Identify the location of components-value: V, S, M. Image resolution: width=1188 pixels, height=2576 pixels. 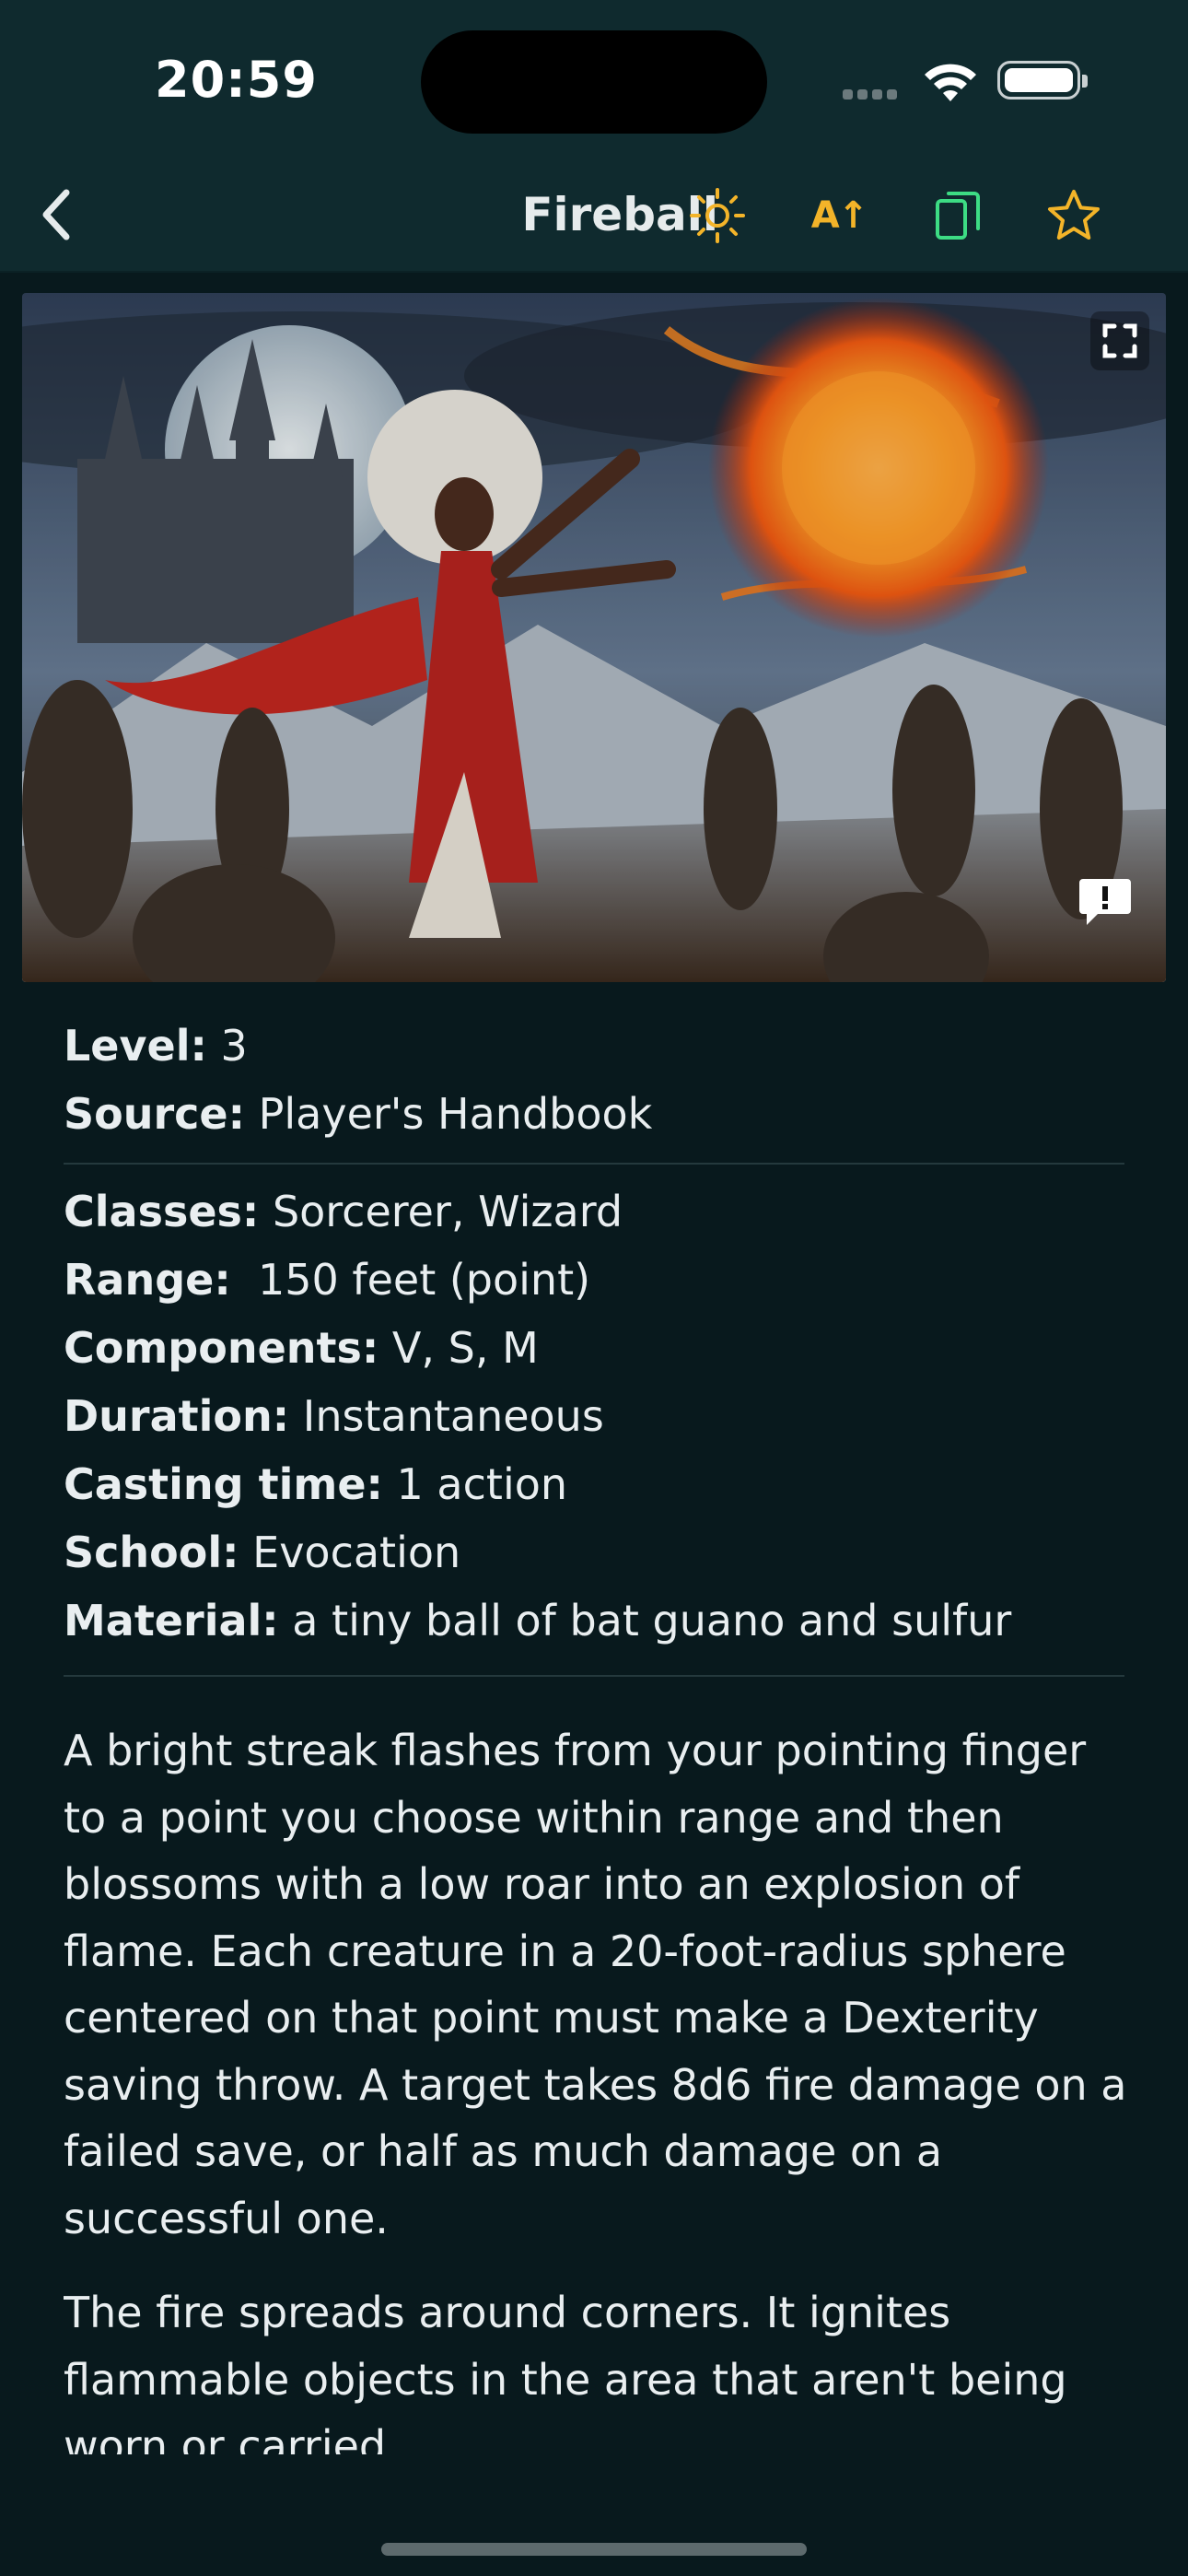
(465, 1348).